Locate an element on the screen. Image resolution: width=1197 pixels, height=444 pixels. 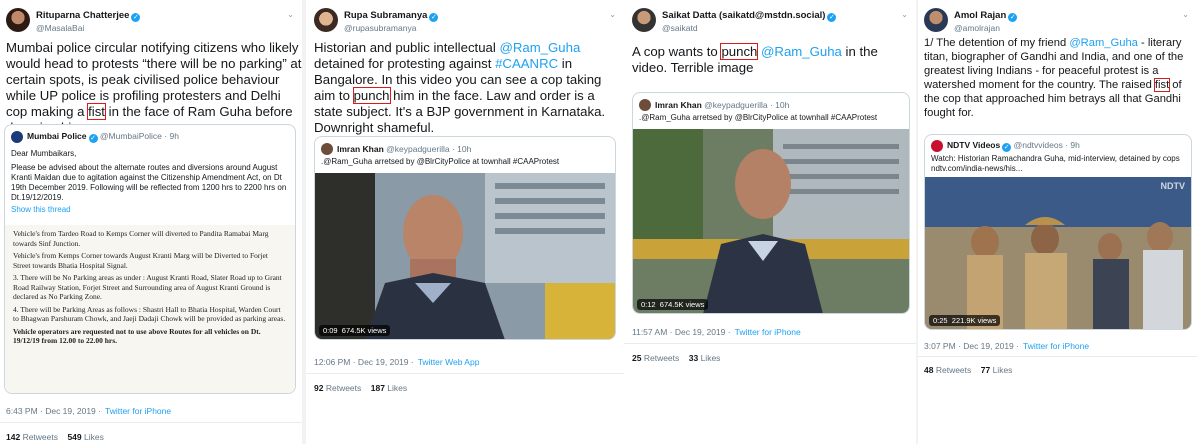
quote-handle: @ndtvvideos is located at coordinates (1038, 145).